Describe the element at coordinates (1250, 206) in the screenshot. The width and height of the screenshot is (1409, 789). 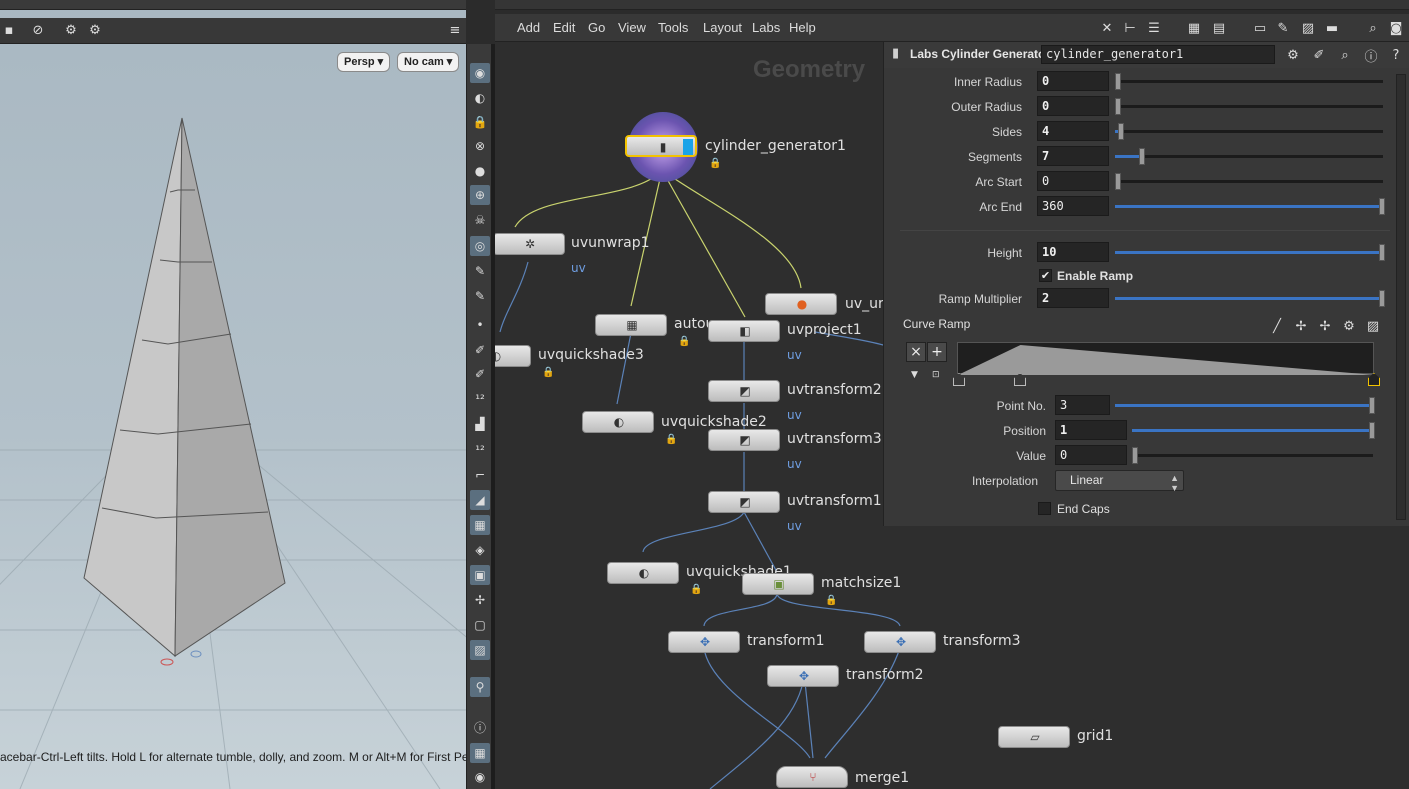
I see `arc-end-slider` at that location.